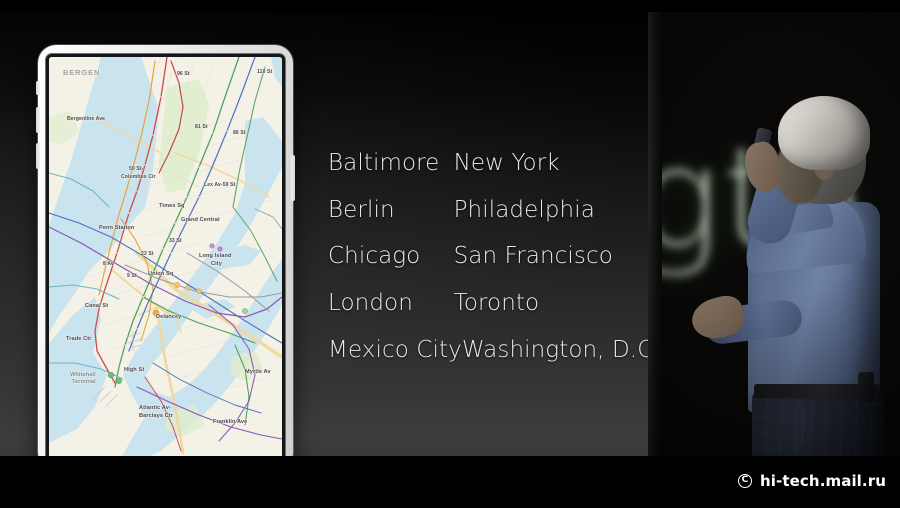  What do you see at coordinates (147, 254) in the screenshot?
I see `map-label-23st: 23 St` at bounding box center [147, 254].